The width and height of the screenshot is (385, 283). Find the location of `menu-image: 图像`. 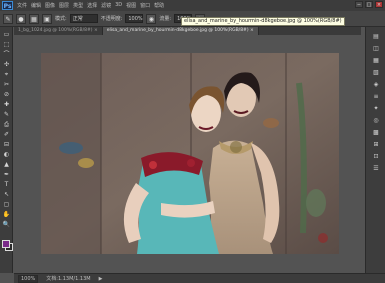

menu-image: 图像 is located at coordinates (50, 5).